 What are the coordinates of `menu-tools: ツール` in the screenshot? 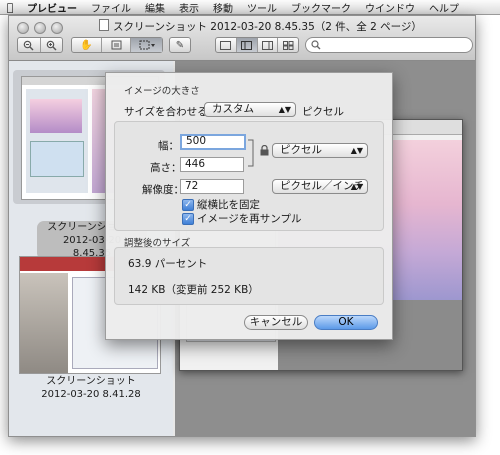 It's located at (262, 7).